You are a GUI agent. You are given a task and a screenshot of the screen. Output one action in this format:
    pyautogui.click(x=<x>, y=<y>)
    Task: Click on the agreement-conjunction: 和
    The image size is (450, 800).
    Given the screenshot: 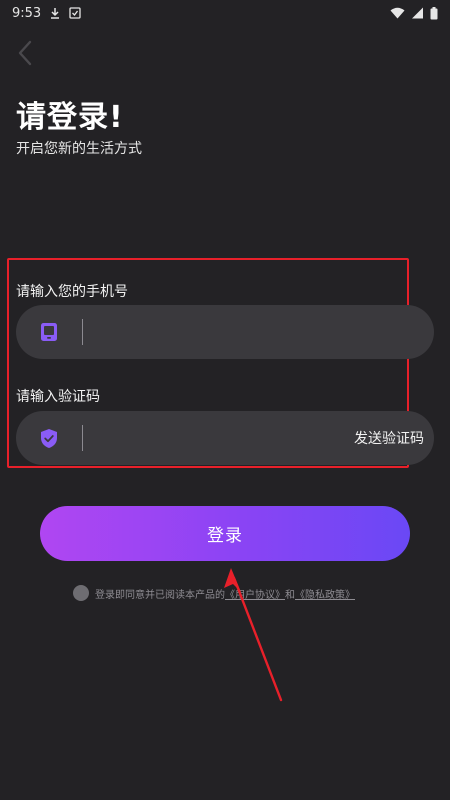 What is the action you would take?
    pyautogui.click(x=290, y=595)
    